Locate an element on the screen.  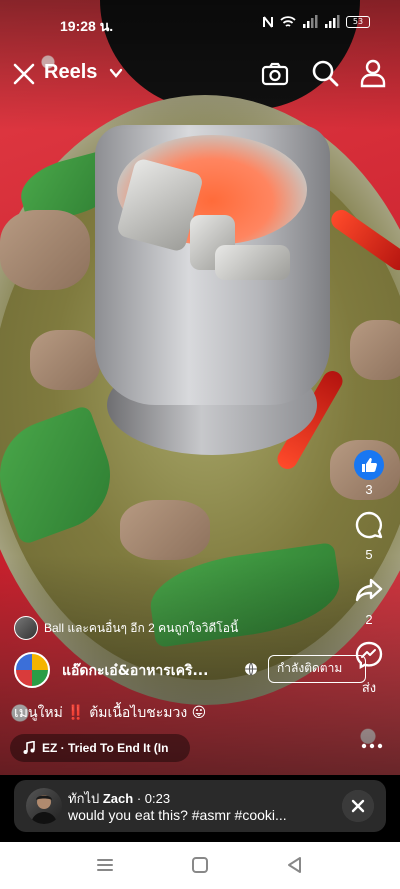
music-track-pill: EZ · Tried To End It (In is located at coordinates (100, 748).